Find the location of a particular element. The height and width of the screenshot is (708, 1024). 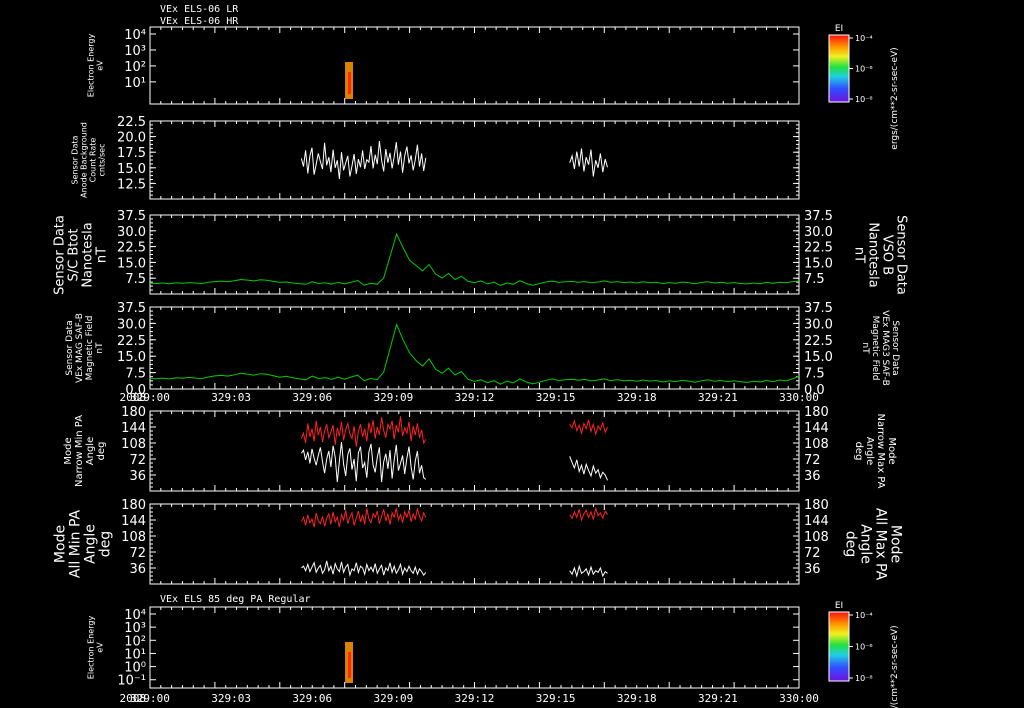

x-tick-label: 330:00 is located at coordinates (799, 397).